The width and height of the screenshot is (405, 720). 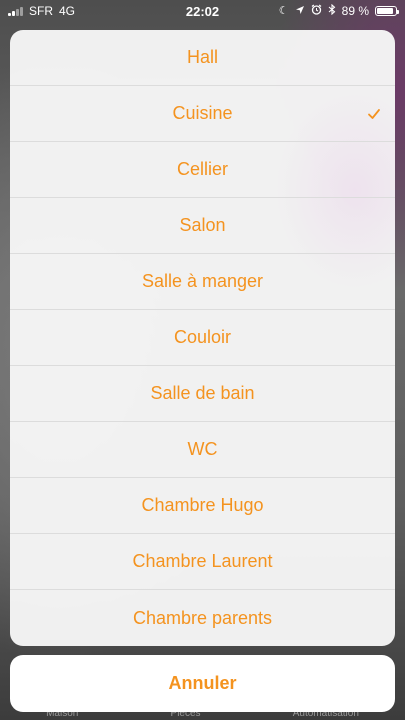 I want to click on room-option-label: Cuisine, so click(x=202, y=113).